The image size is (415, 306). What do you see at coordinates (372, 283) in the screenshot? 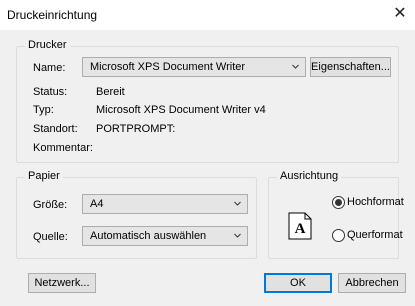
I see `cancel-button: Abbrechen` at bounding box center [372, 283].